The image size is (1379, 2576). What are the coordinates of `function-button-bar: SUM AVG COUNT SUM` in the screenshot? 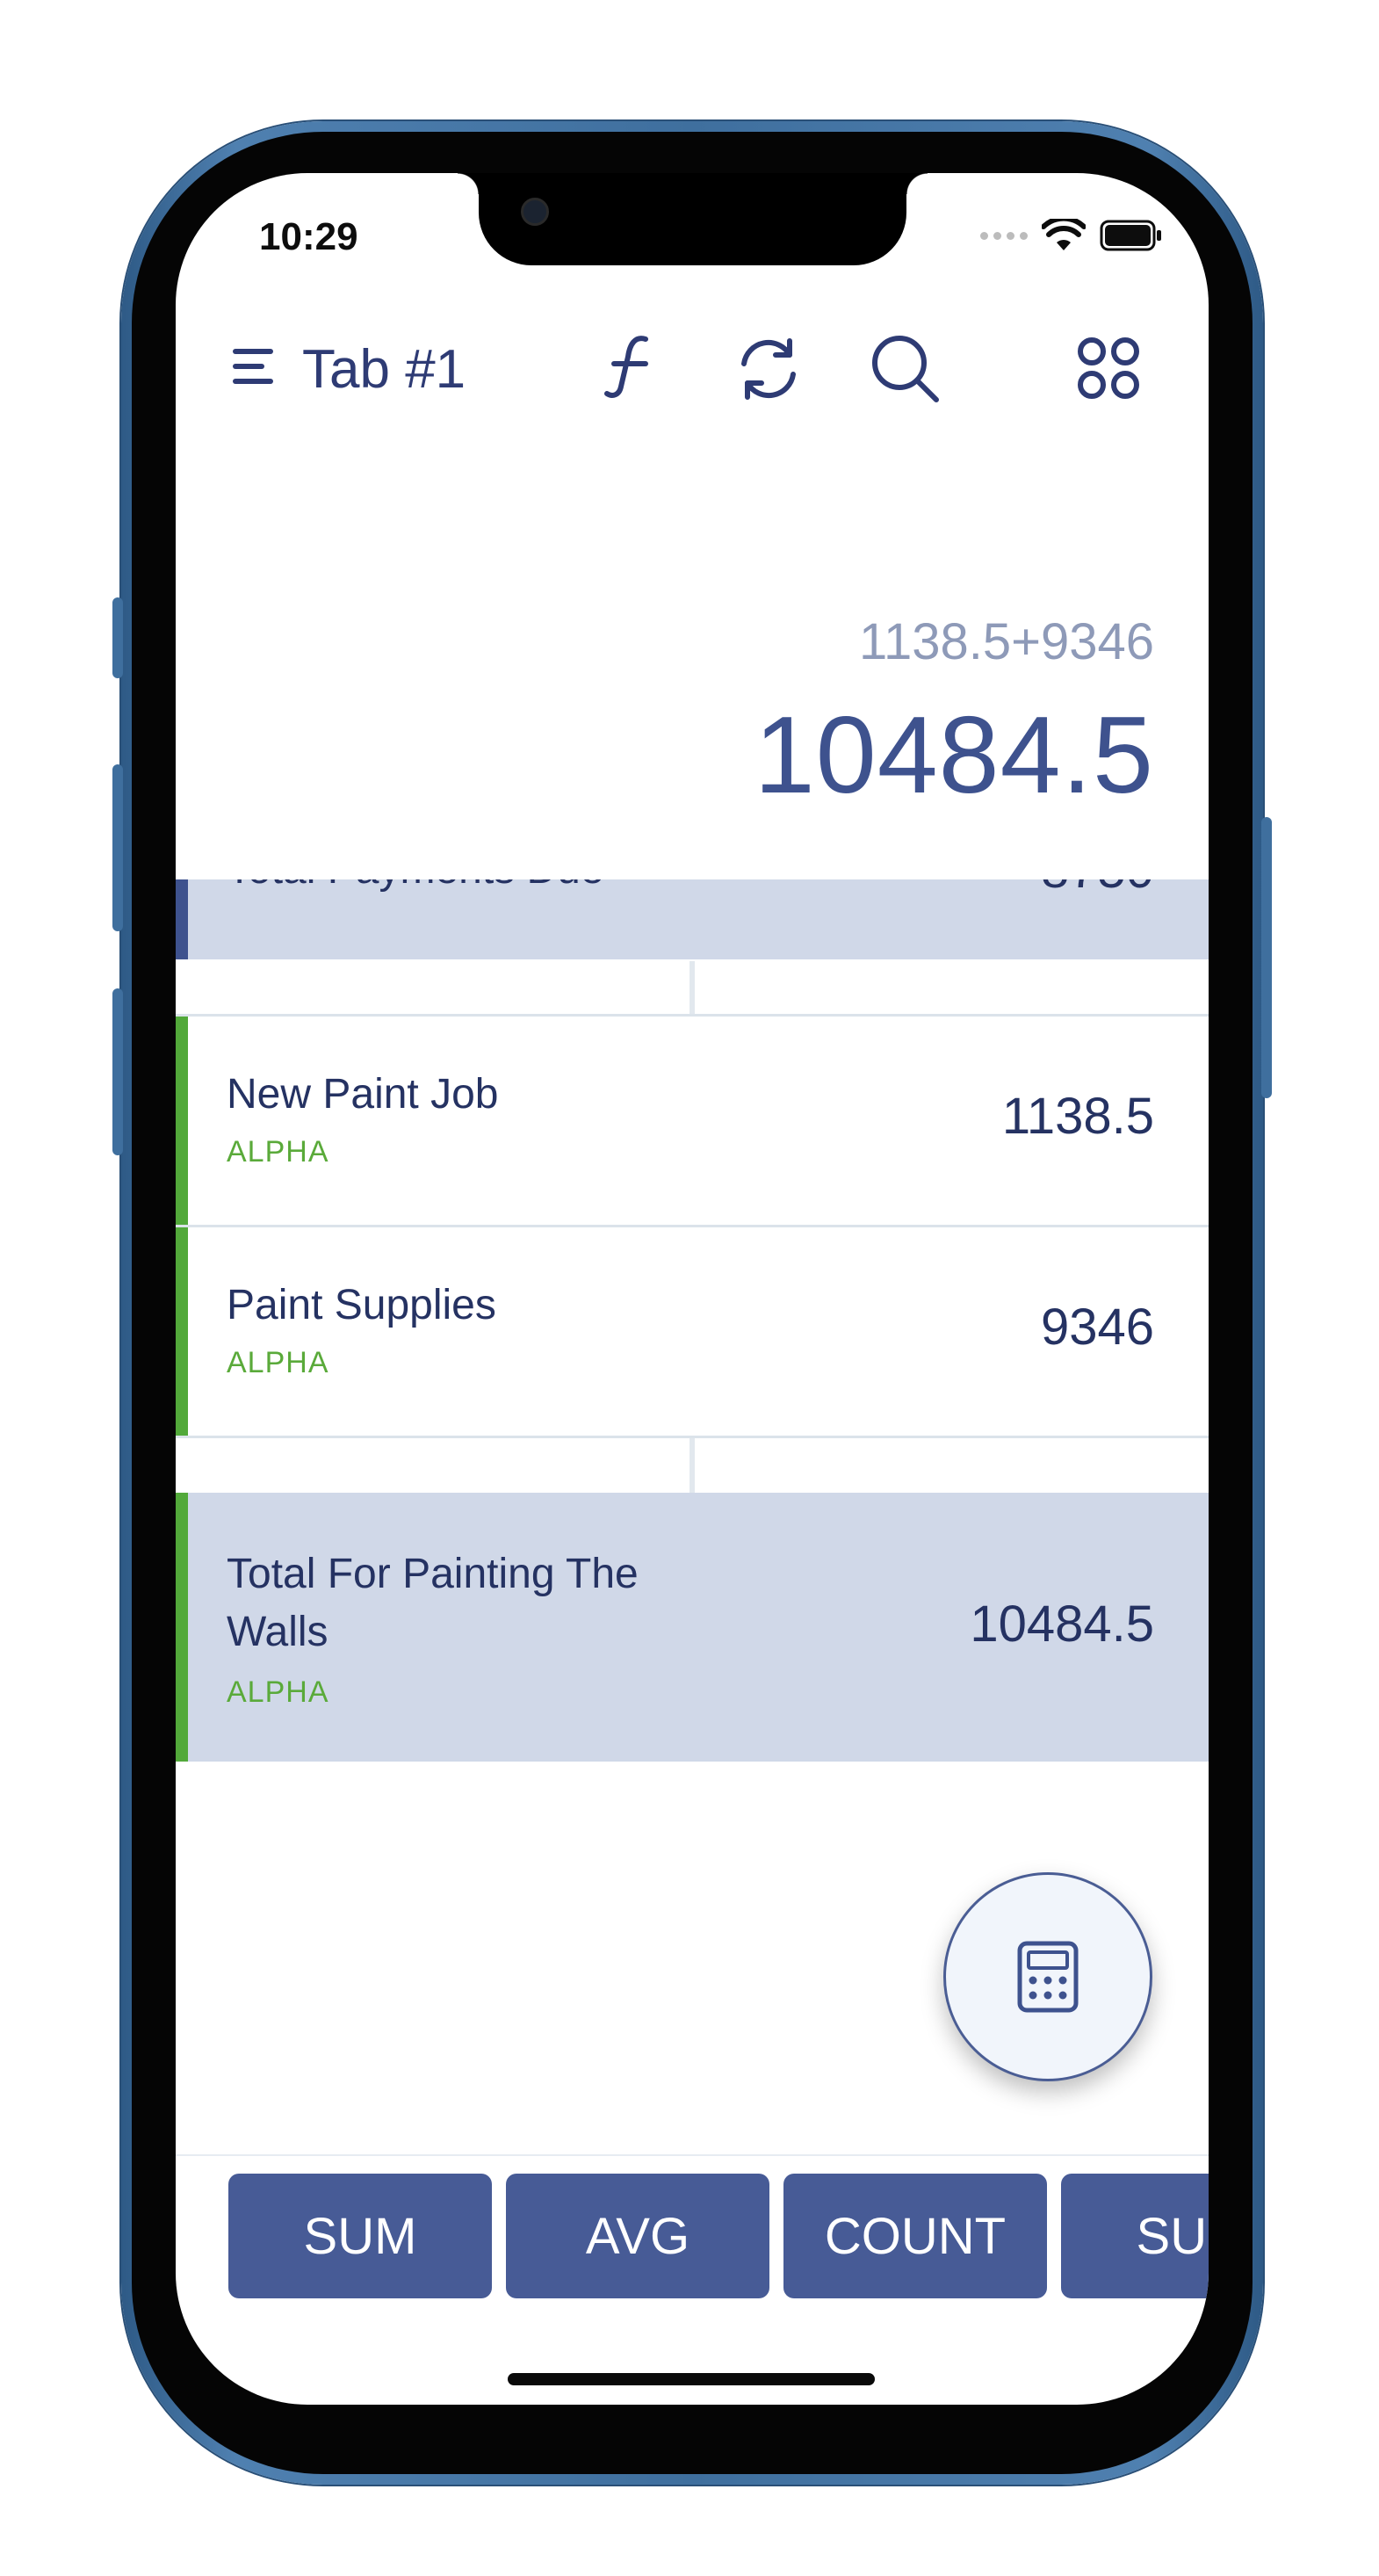 It's located at (692, 2234).